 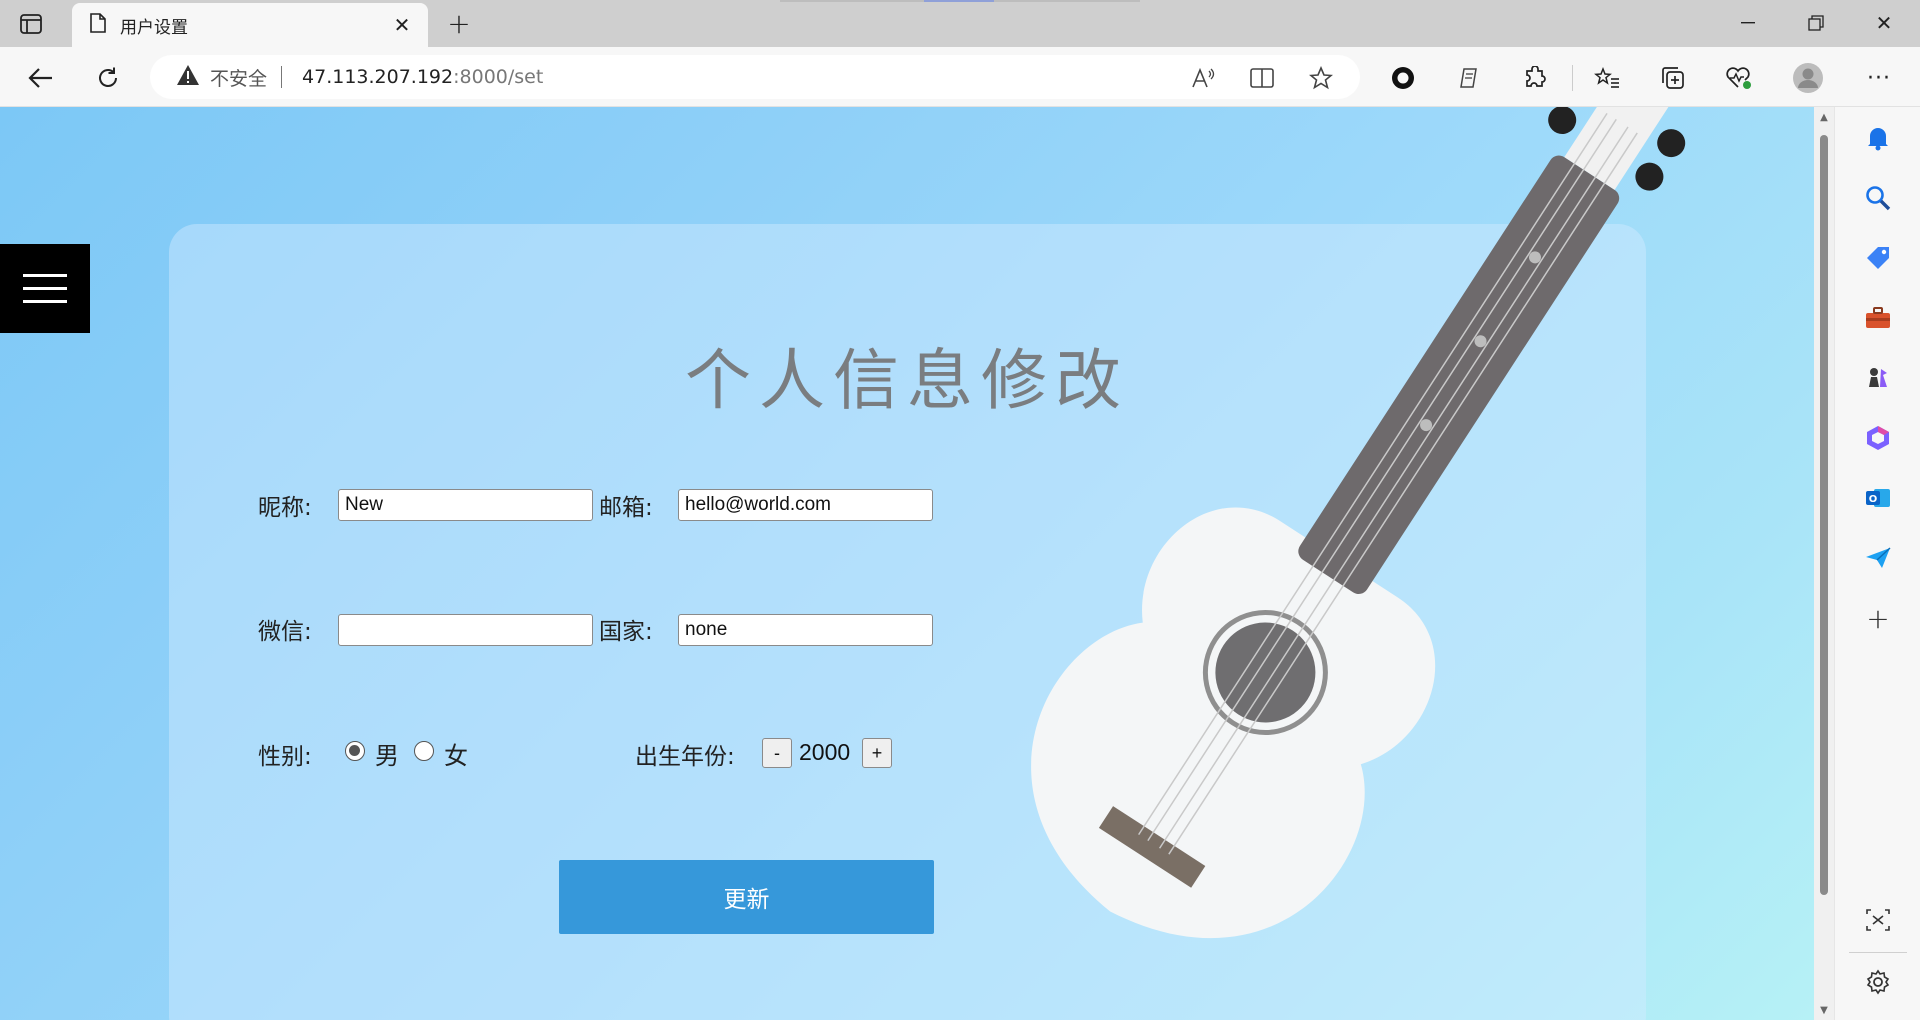 What do you see at coordinates (1535, 78) in the screenshot?
I see `extensions-puzzle-icon` at bounding box center [1535, 78].